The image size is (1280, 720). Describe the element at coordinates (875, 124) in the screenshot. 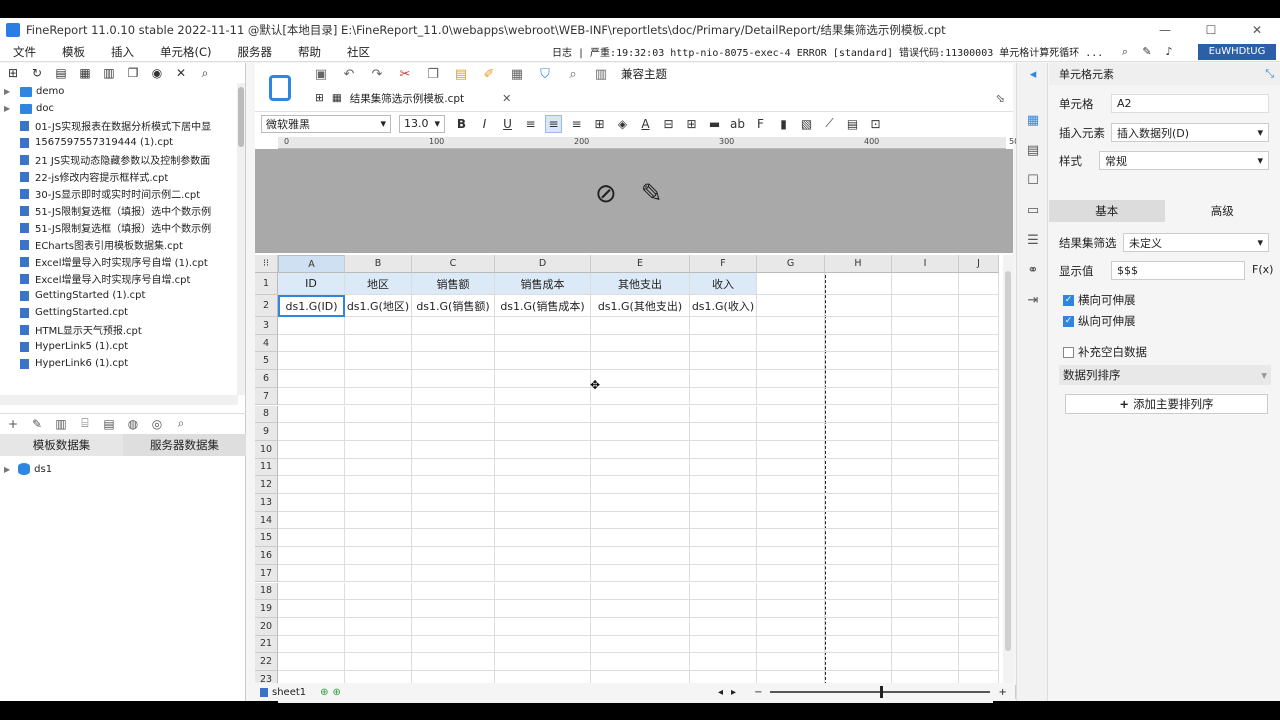

I see `more-icon: ⊡` at that location.